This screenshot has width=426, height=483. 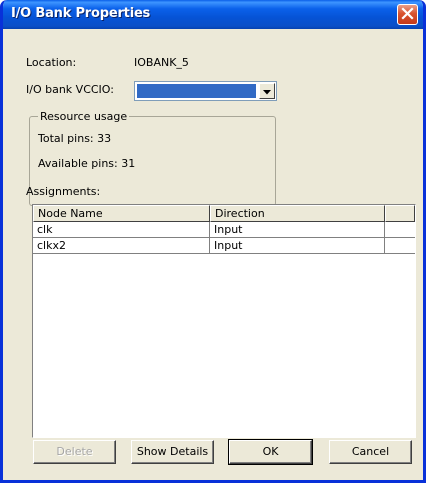 I want to click on vccio-selected-value, so click(x=196, y=91).